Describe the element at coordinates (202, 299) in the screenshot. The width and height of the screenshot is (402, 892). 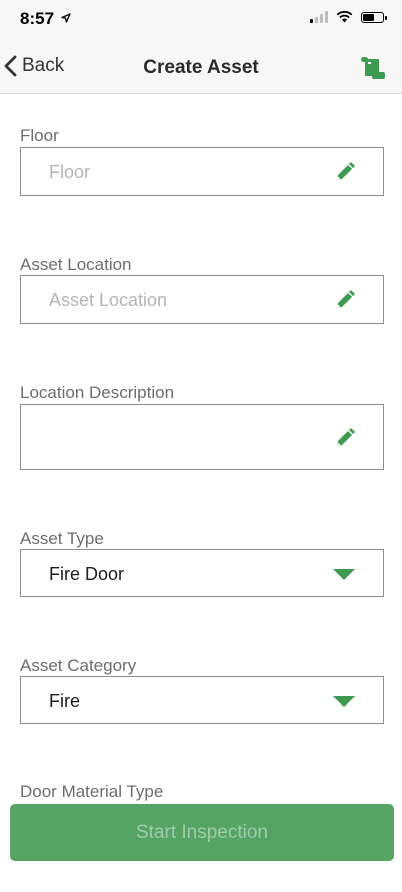
I see `asset-location-field: Asset Location` at that location.